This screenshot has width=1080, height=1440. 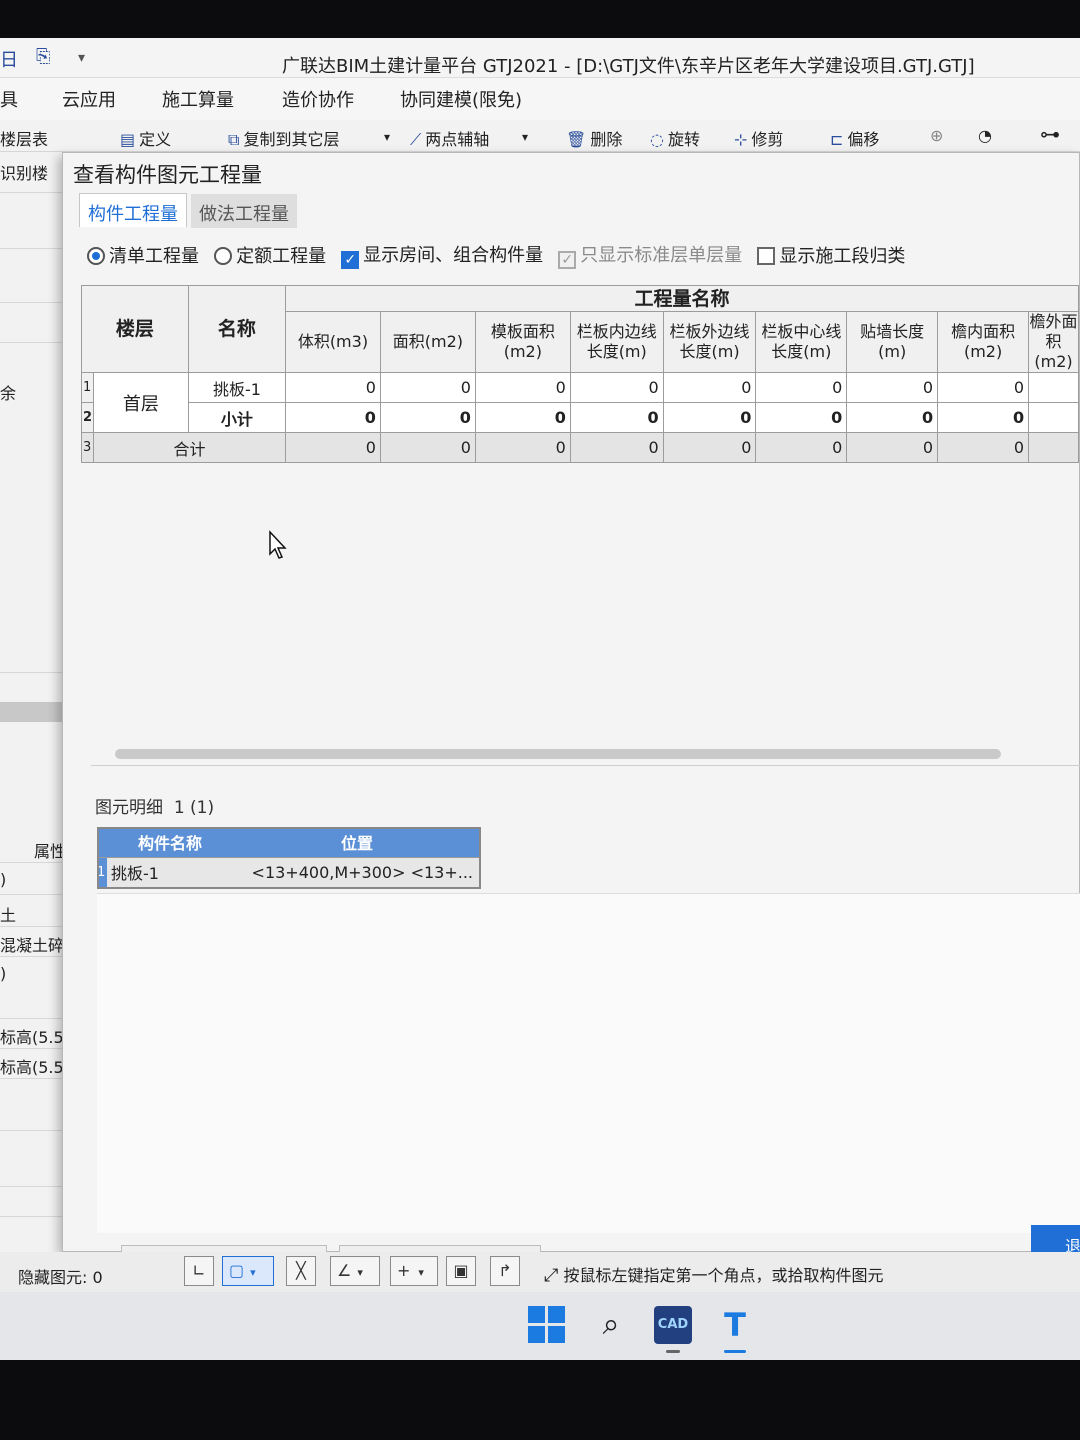 I want to click on tab-method-quantity: 做法工程量, so click(x=244, y=211).